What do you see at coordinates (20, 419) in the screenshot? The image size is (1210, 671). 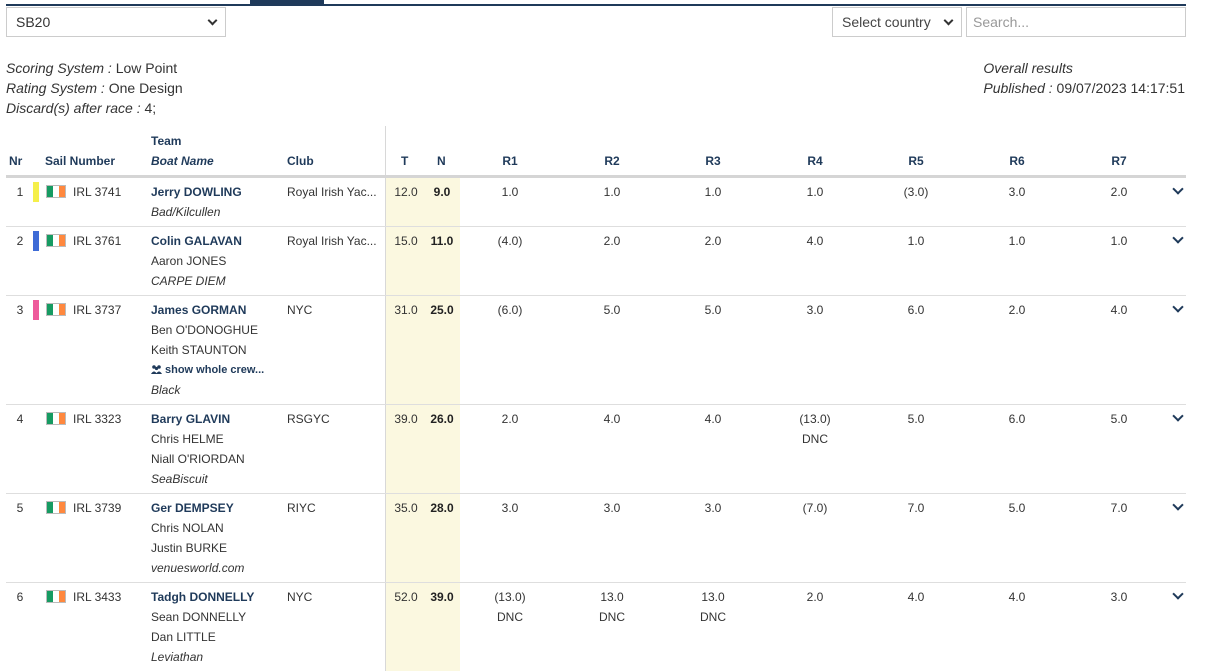 I see `rank-number: 4` at bounding box center [20, 419].